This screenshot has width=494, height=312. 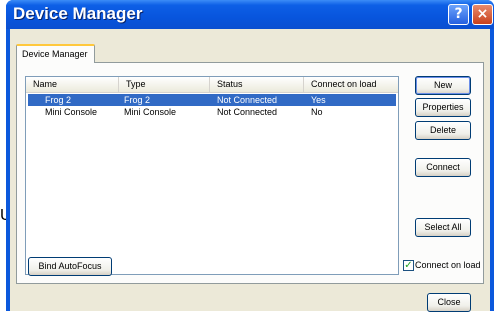 I want to click on tab-device-manager: Device Manager, so click(x=55, y=53).